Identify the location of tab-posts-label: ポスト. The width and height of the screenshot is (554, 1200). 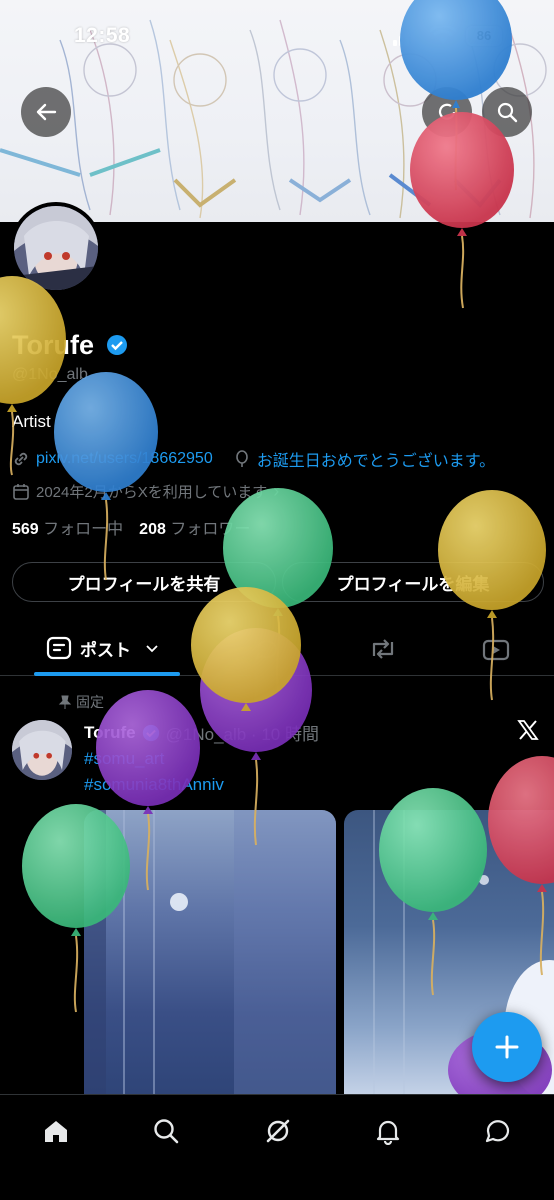
(105, 650).